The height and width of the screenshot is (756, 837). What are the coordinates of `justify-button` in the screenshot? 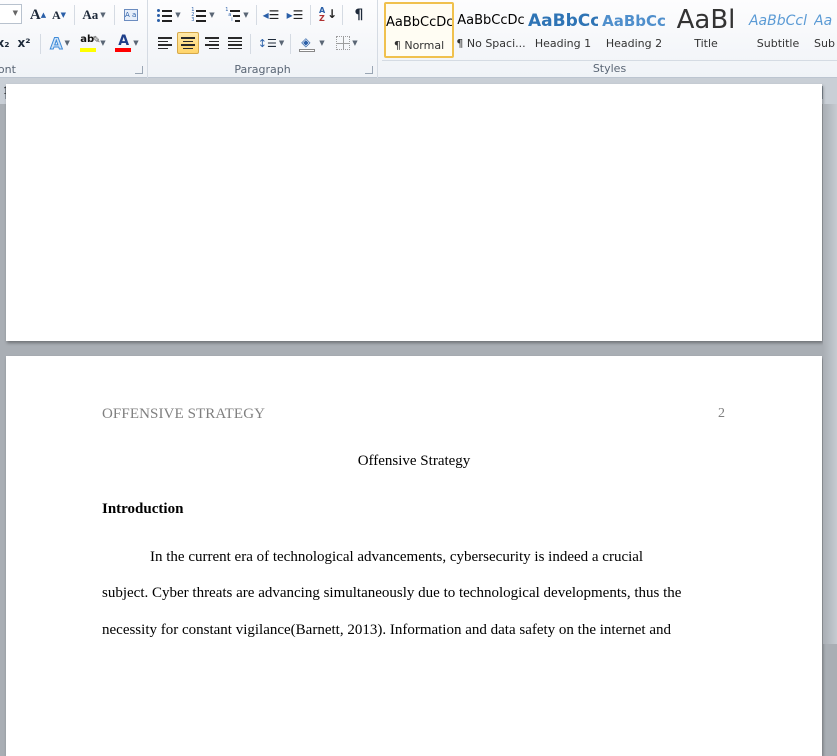 It's located at (235, 43).